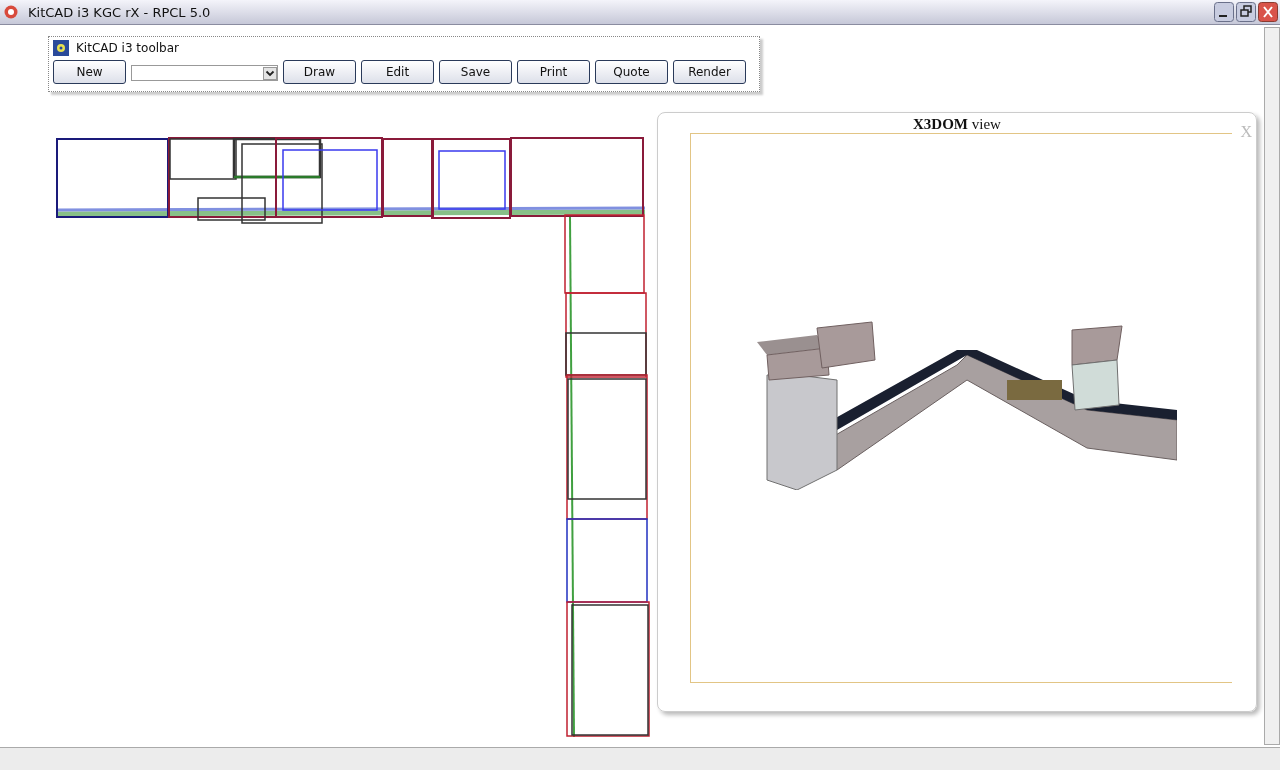 The height and width of the screenshot is (770, 1280). Describe the element at coordinates (631, 72) in the screenshot. I see `toolbar-button: Quote` at that location.